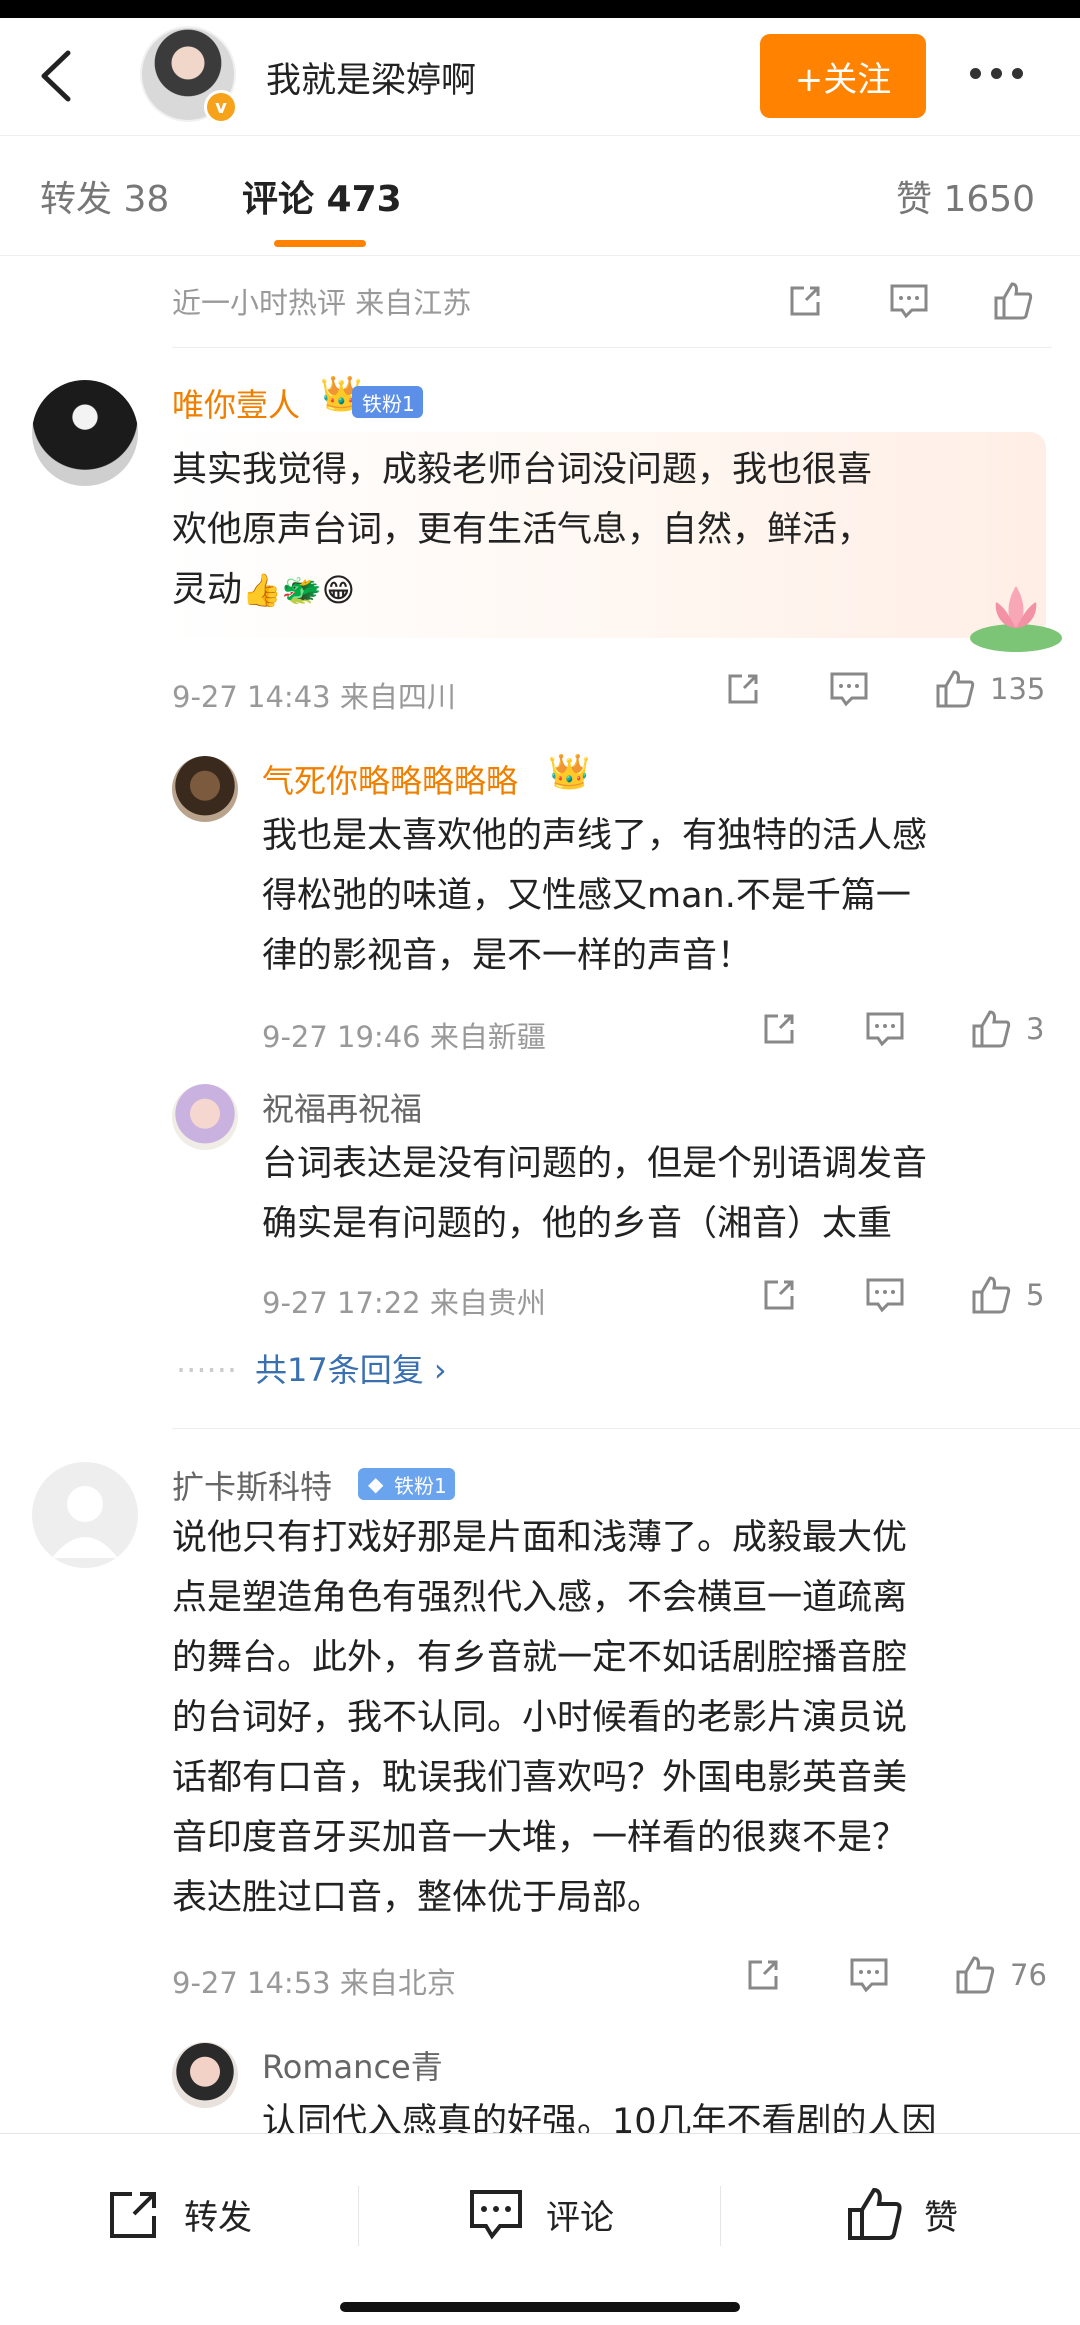  What do you see at coordinates (221, 107) in the screenshot?
I see `verified-icon: v` at bounding box center [221, 107].